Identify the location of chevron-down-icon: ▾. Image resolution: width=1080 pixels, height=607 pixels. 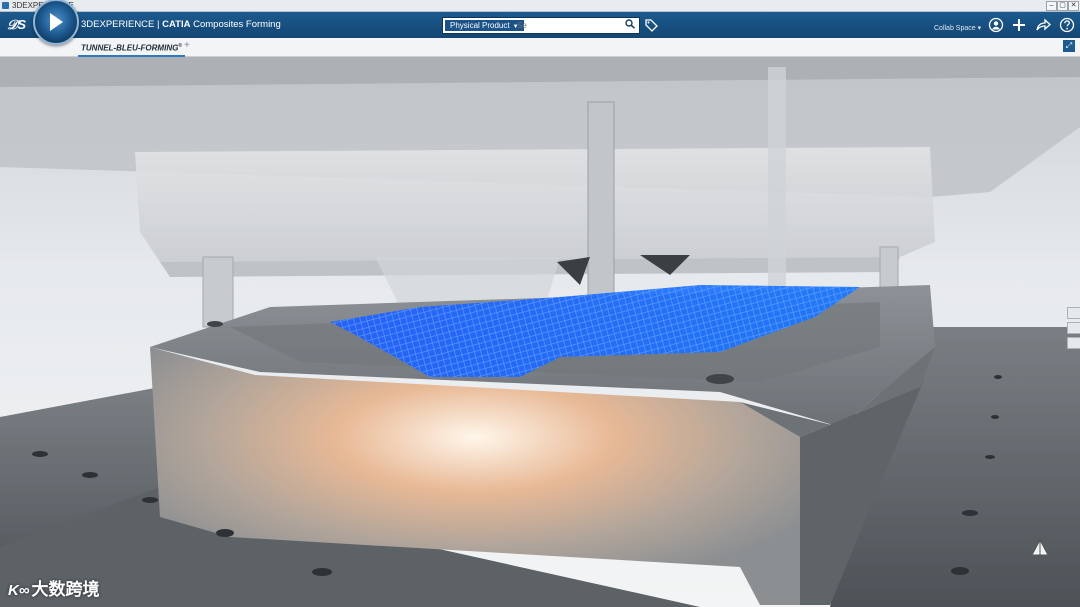
(979, 28).